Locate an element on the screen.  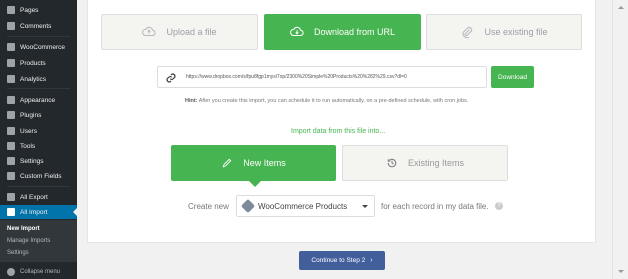
sidebar-item-label: Comments is located at coordinates (36, 26).